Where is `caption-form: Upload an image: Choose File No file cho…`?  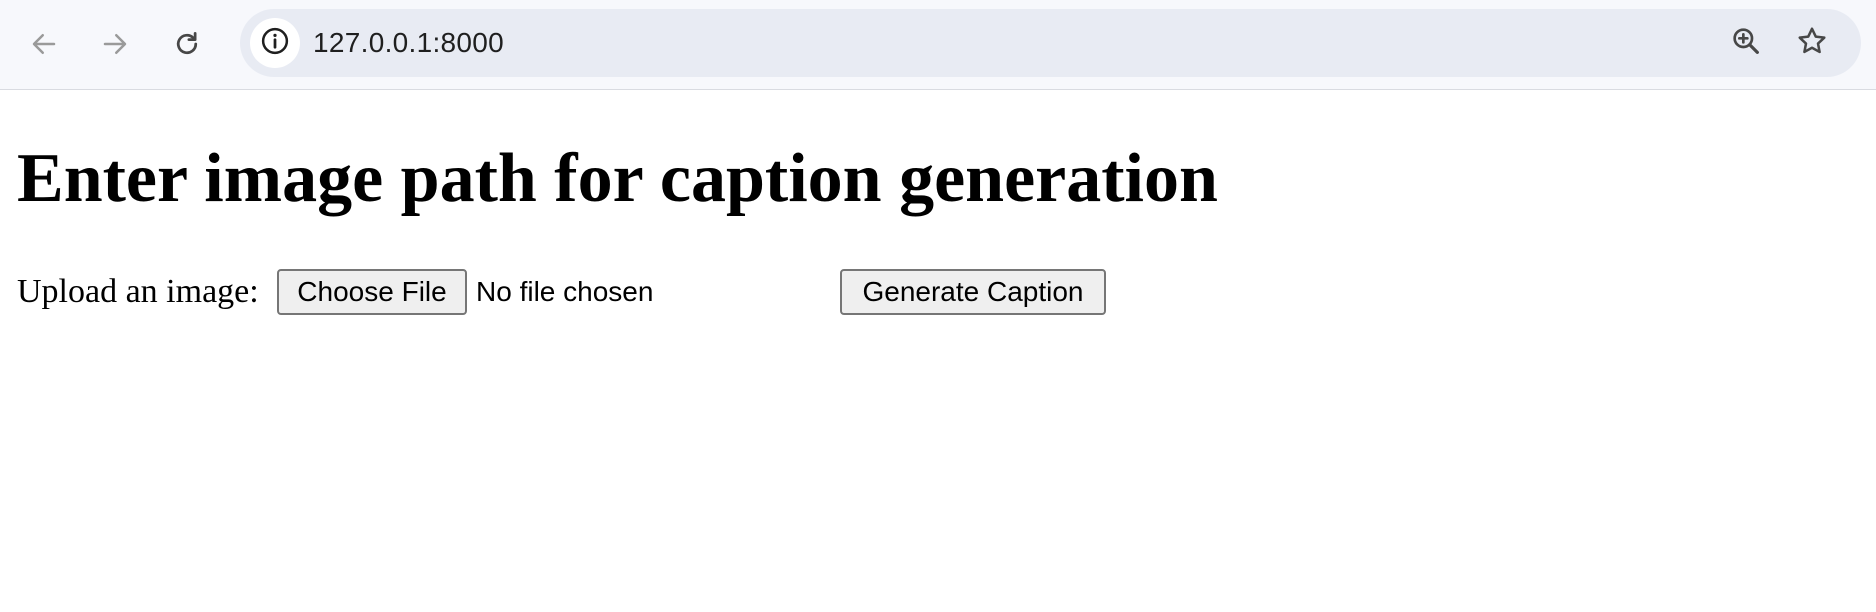
caption-form: Upload an image: Choose File No file cho… is located at coordinates (617, 292).